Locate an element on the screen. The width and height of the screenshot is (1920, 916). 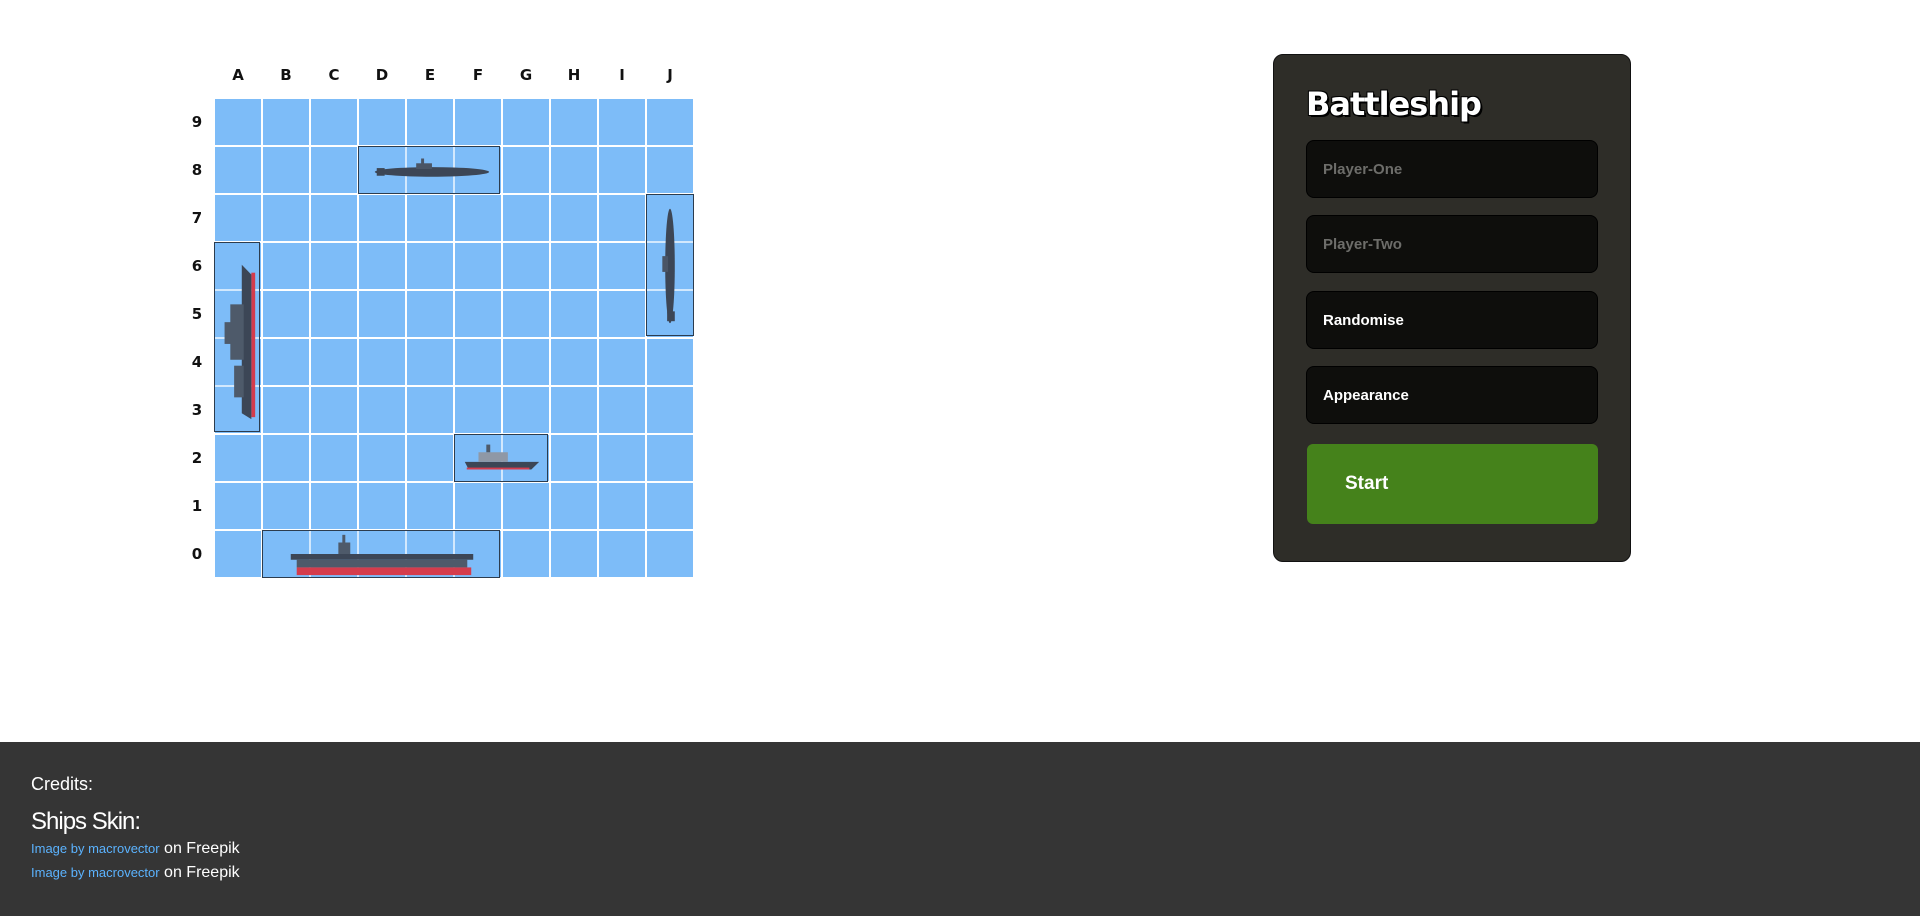
grid-cell-j1 is located at coordinates (670, 506).